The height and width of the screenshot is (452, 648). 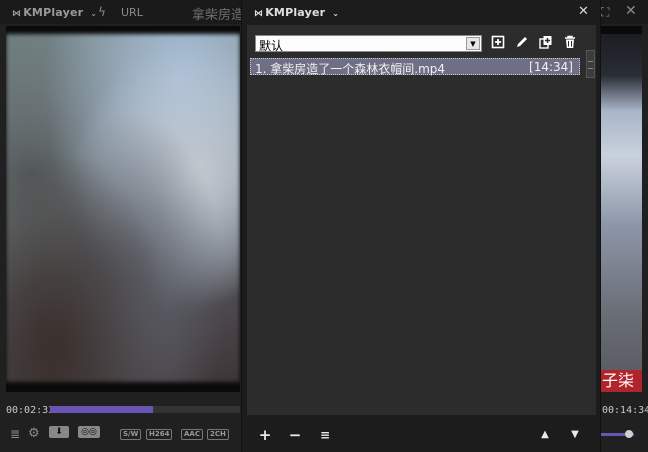 I want to click on close-playlist-icon: ✕, so click(x=583, y=11).